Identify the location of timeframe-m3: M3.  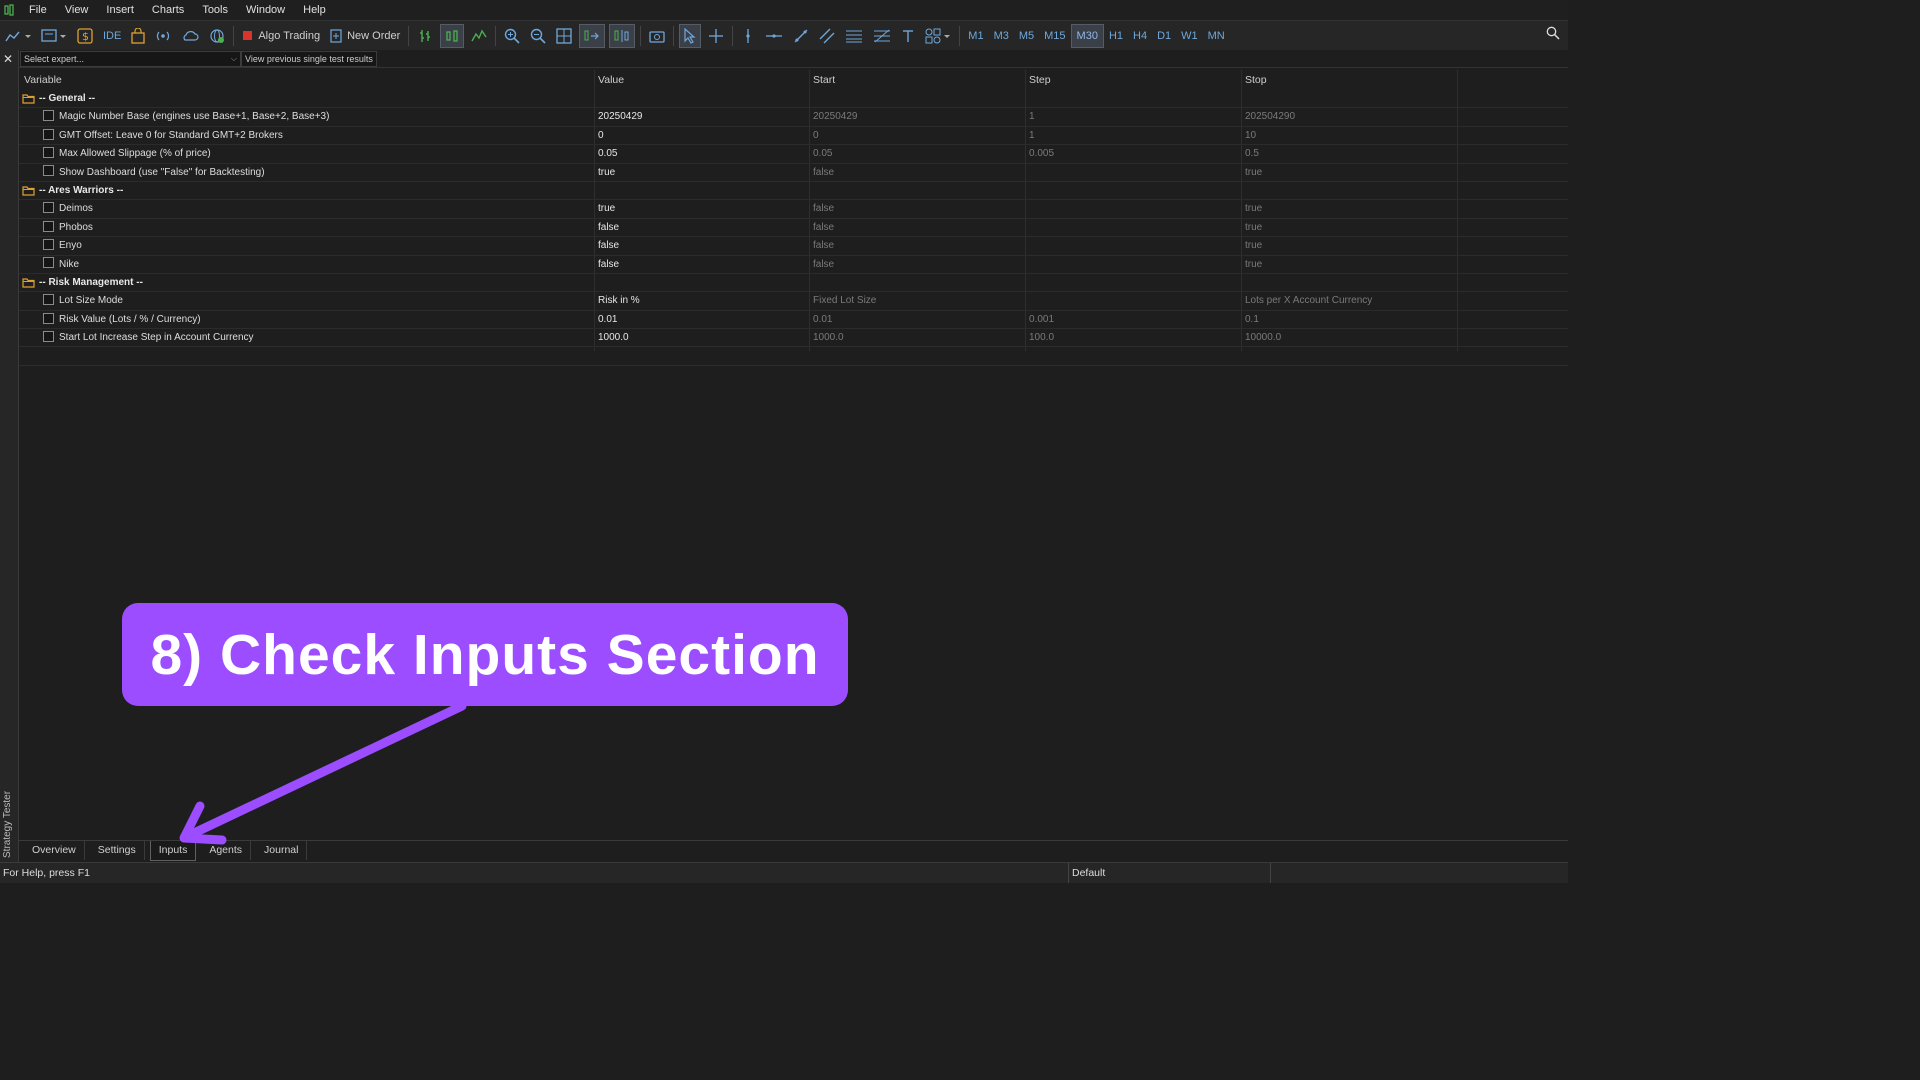
(1001, 36).